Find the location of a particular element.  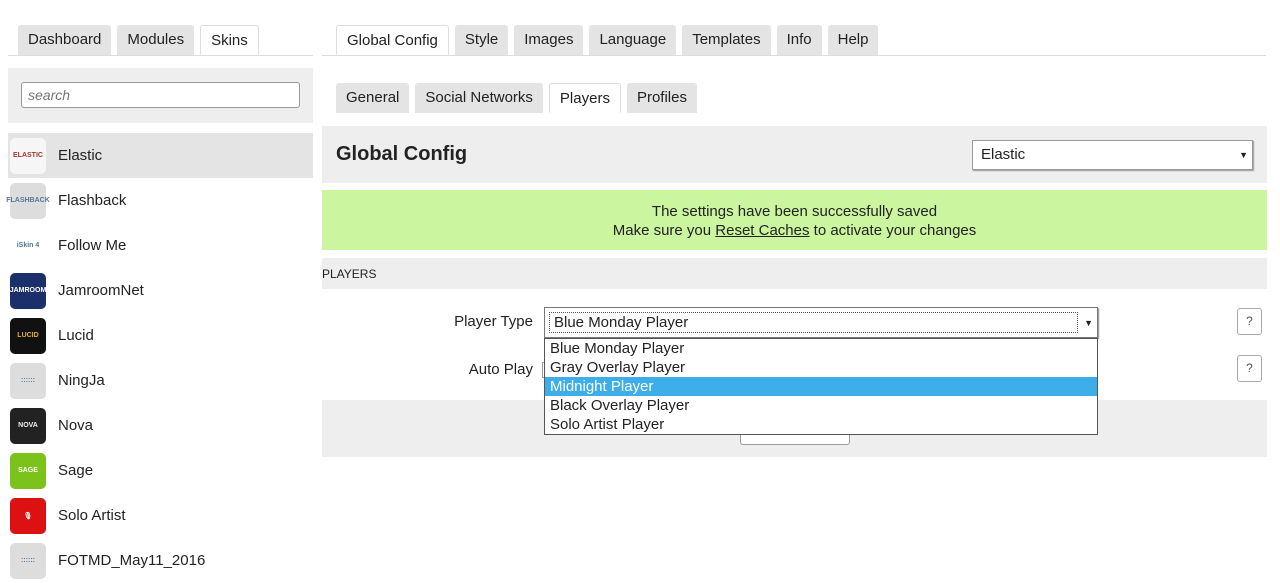

skin-name: Sage is located at coordinates (76, 470).